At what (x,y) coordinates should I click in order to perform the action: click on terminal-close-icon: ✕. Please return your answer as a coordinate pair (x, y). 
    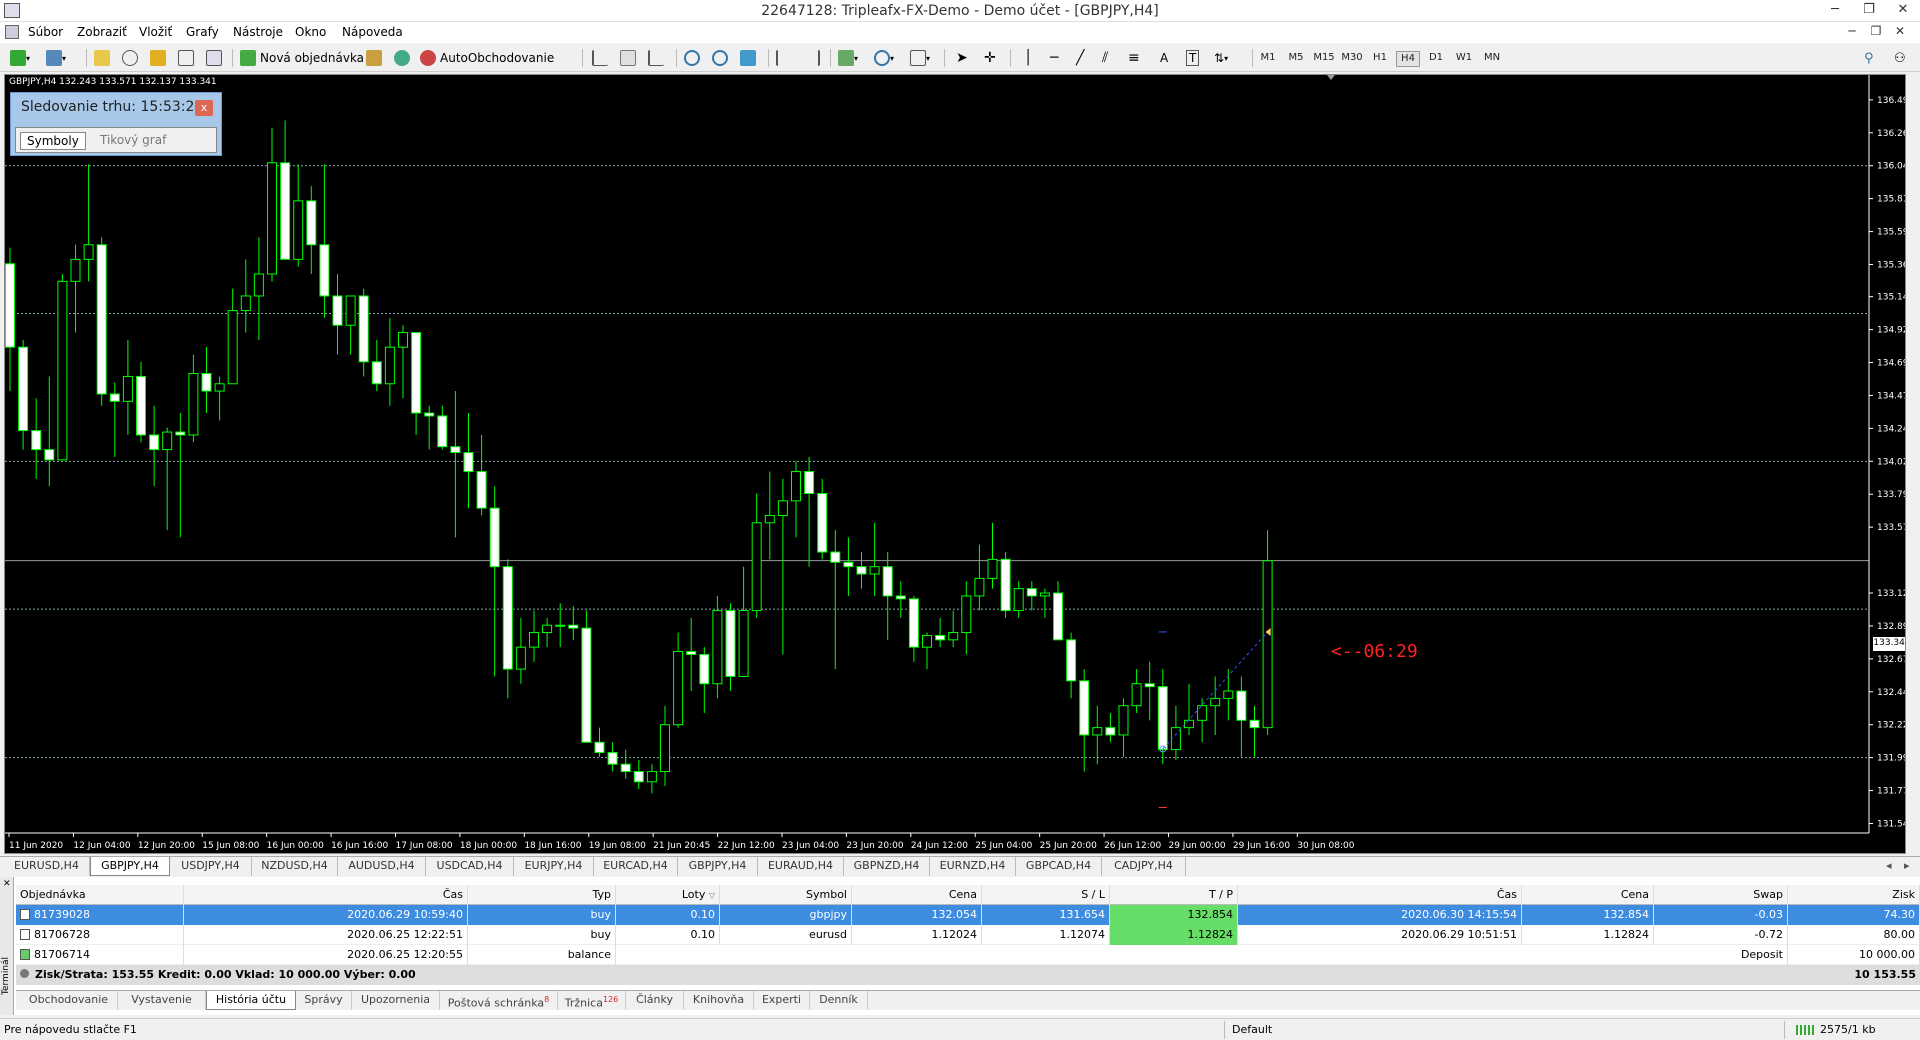
    Looking at the image, I should click on (7, 884).